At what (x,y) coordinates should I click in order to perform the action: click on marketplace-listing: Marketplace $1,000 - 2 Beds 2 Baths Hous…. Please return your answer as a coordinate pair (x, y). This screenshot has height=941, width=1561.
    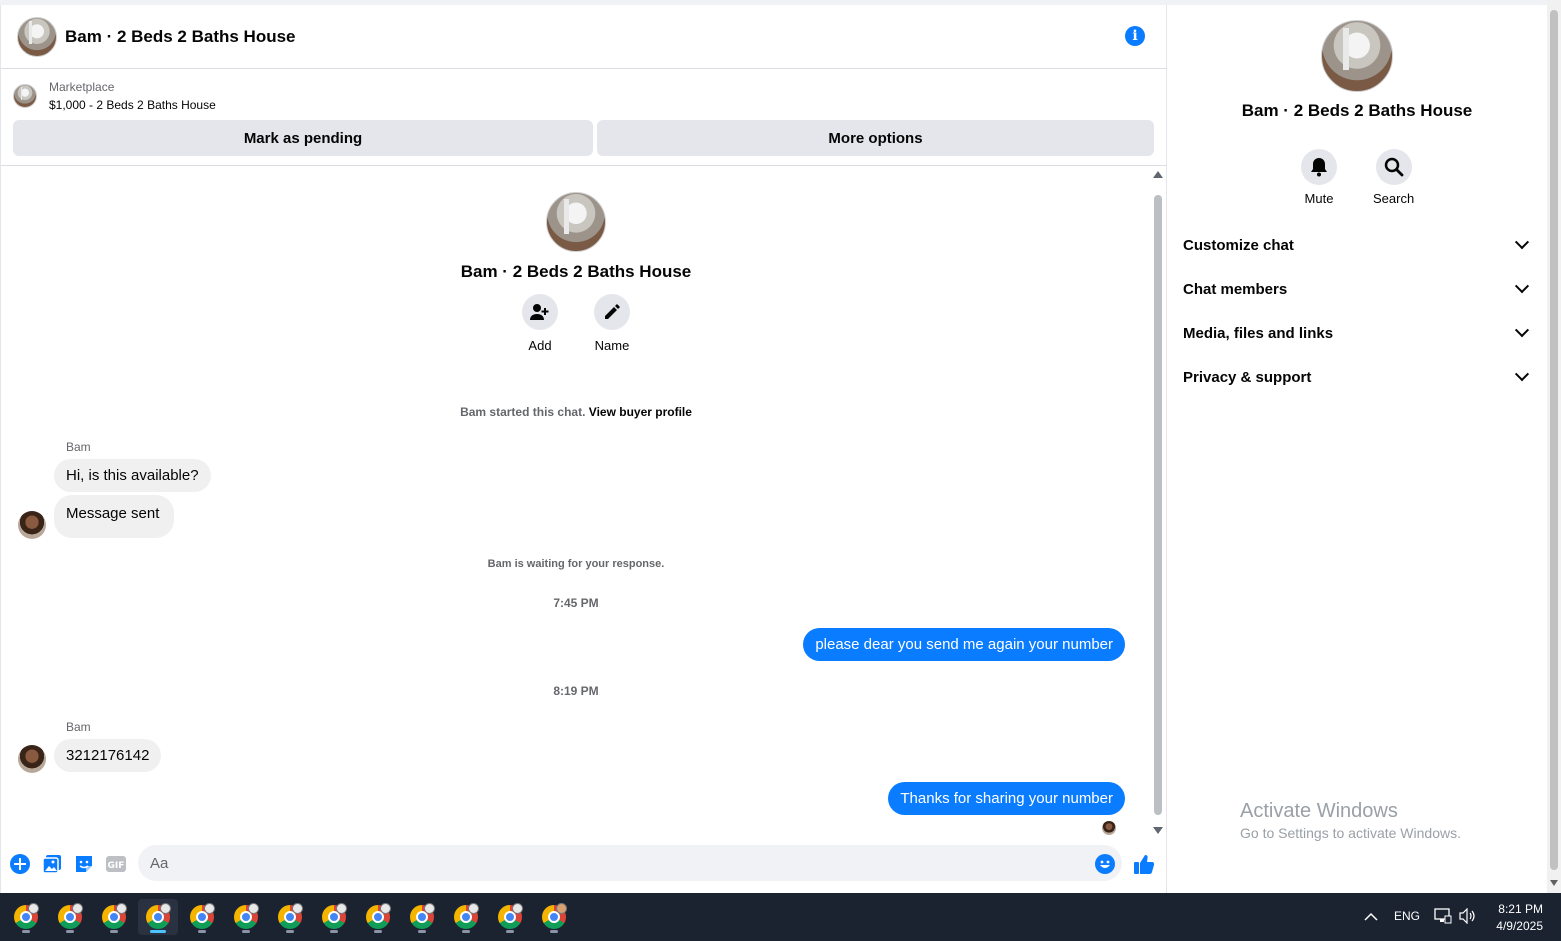
    Looking at the image, I should click on (114, 96).